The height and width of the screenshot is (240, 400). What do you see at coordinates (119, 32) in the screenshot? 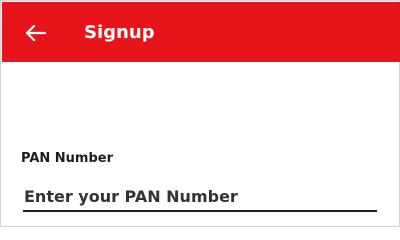
I see `page-title: Signup` at bounding box center [119, 32].